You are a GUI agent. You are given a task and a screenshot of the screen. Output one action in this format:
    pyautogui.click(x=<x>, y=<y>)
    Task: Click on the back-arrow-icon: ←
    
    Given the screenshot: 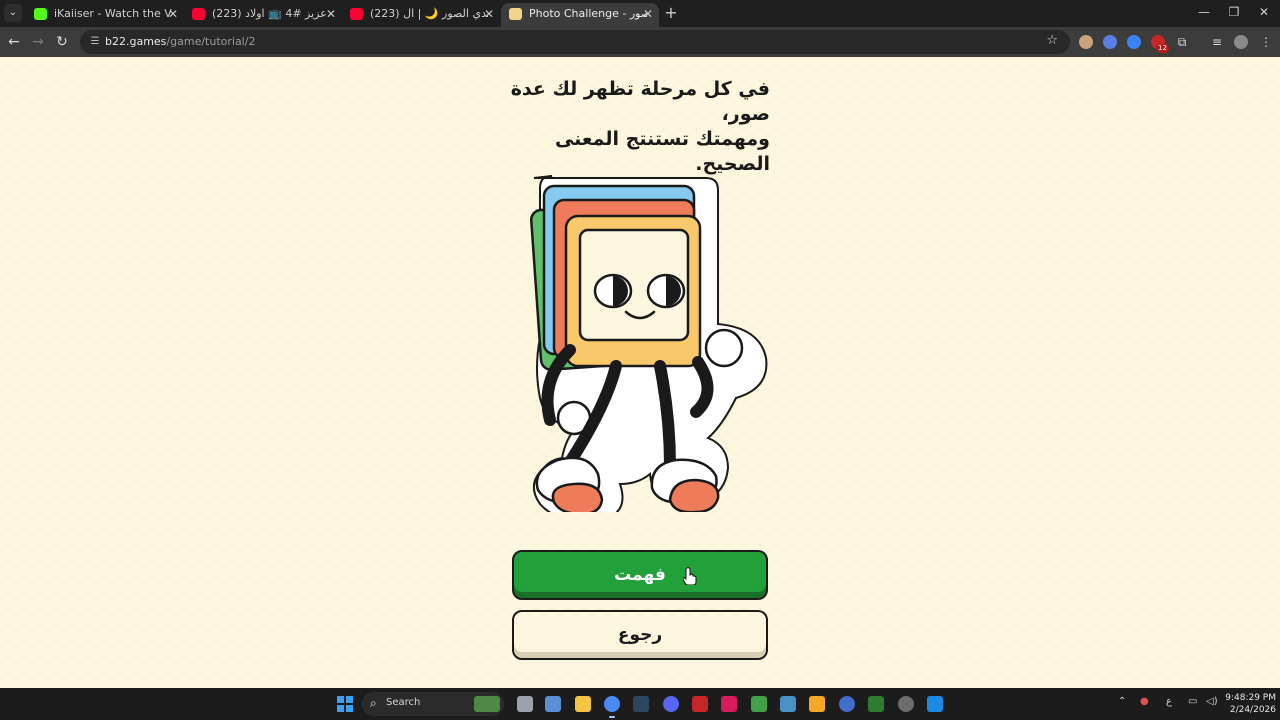 What is the action you would take?
    pyautogui.click(x=14, y=42)
    